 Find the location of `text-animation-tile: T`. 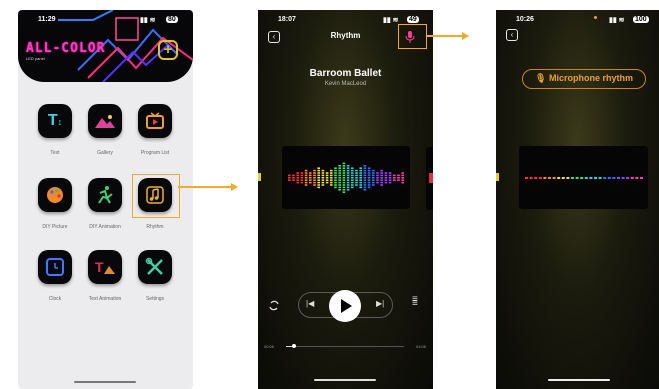

text-animation-tile: T is located at coordinates (105, 267).